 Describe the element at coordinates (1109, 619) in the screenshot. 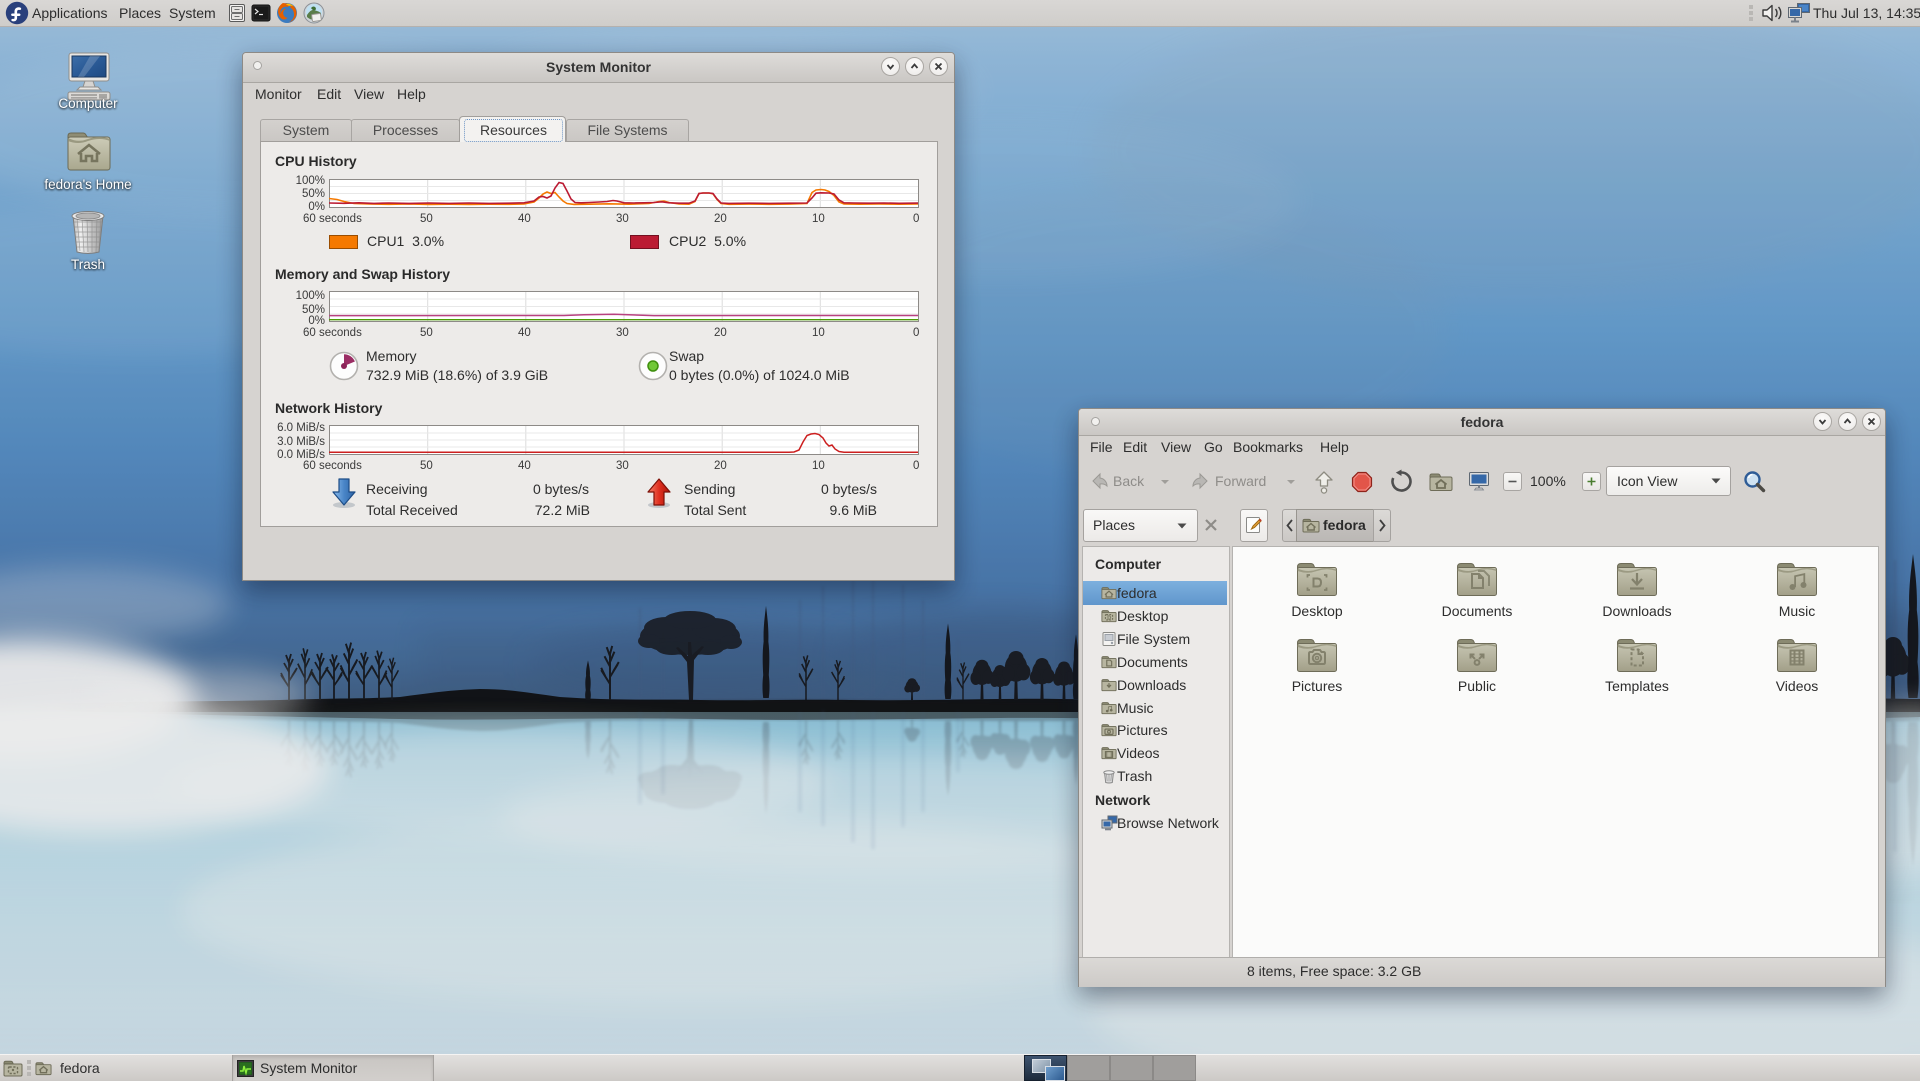

I see `svg-text: D` at that location.